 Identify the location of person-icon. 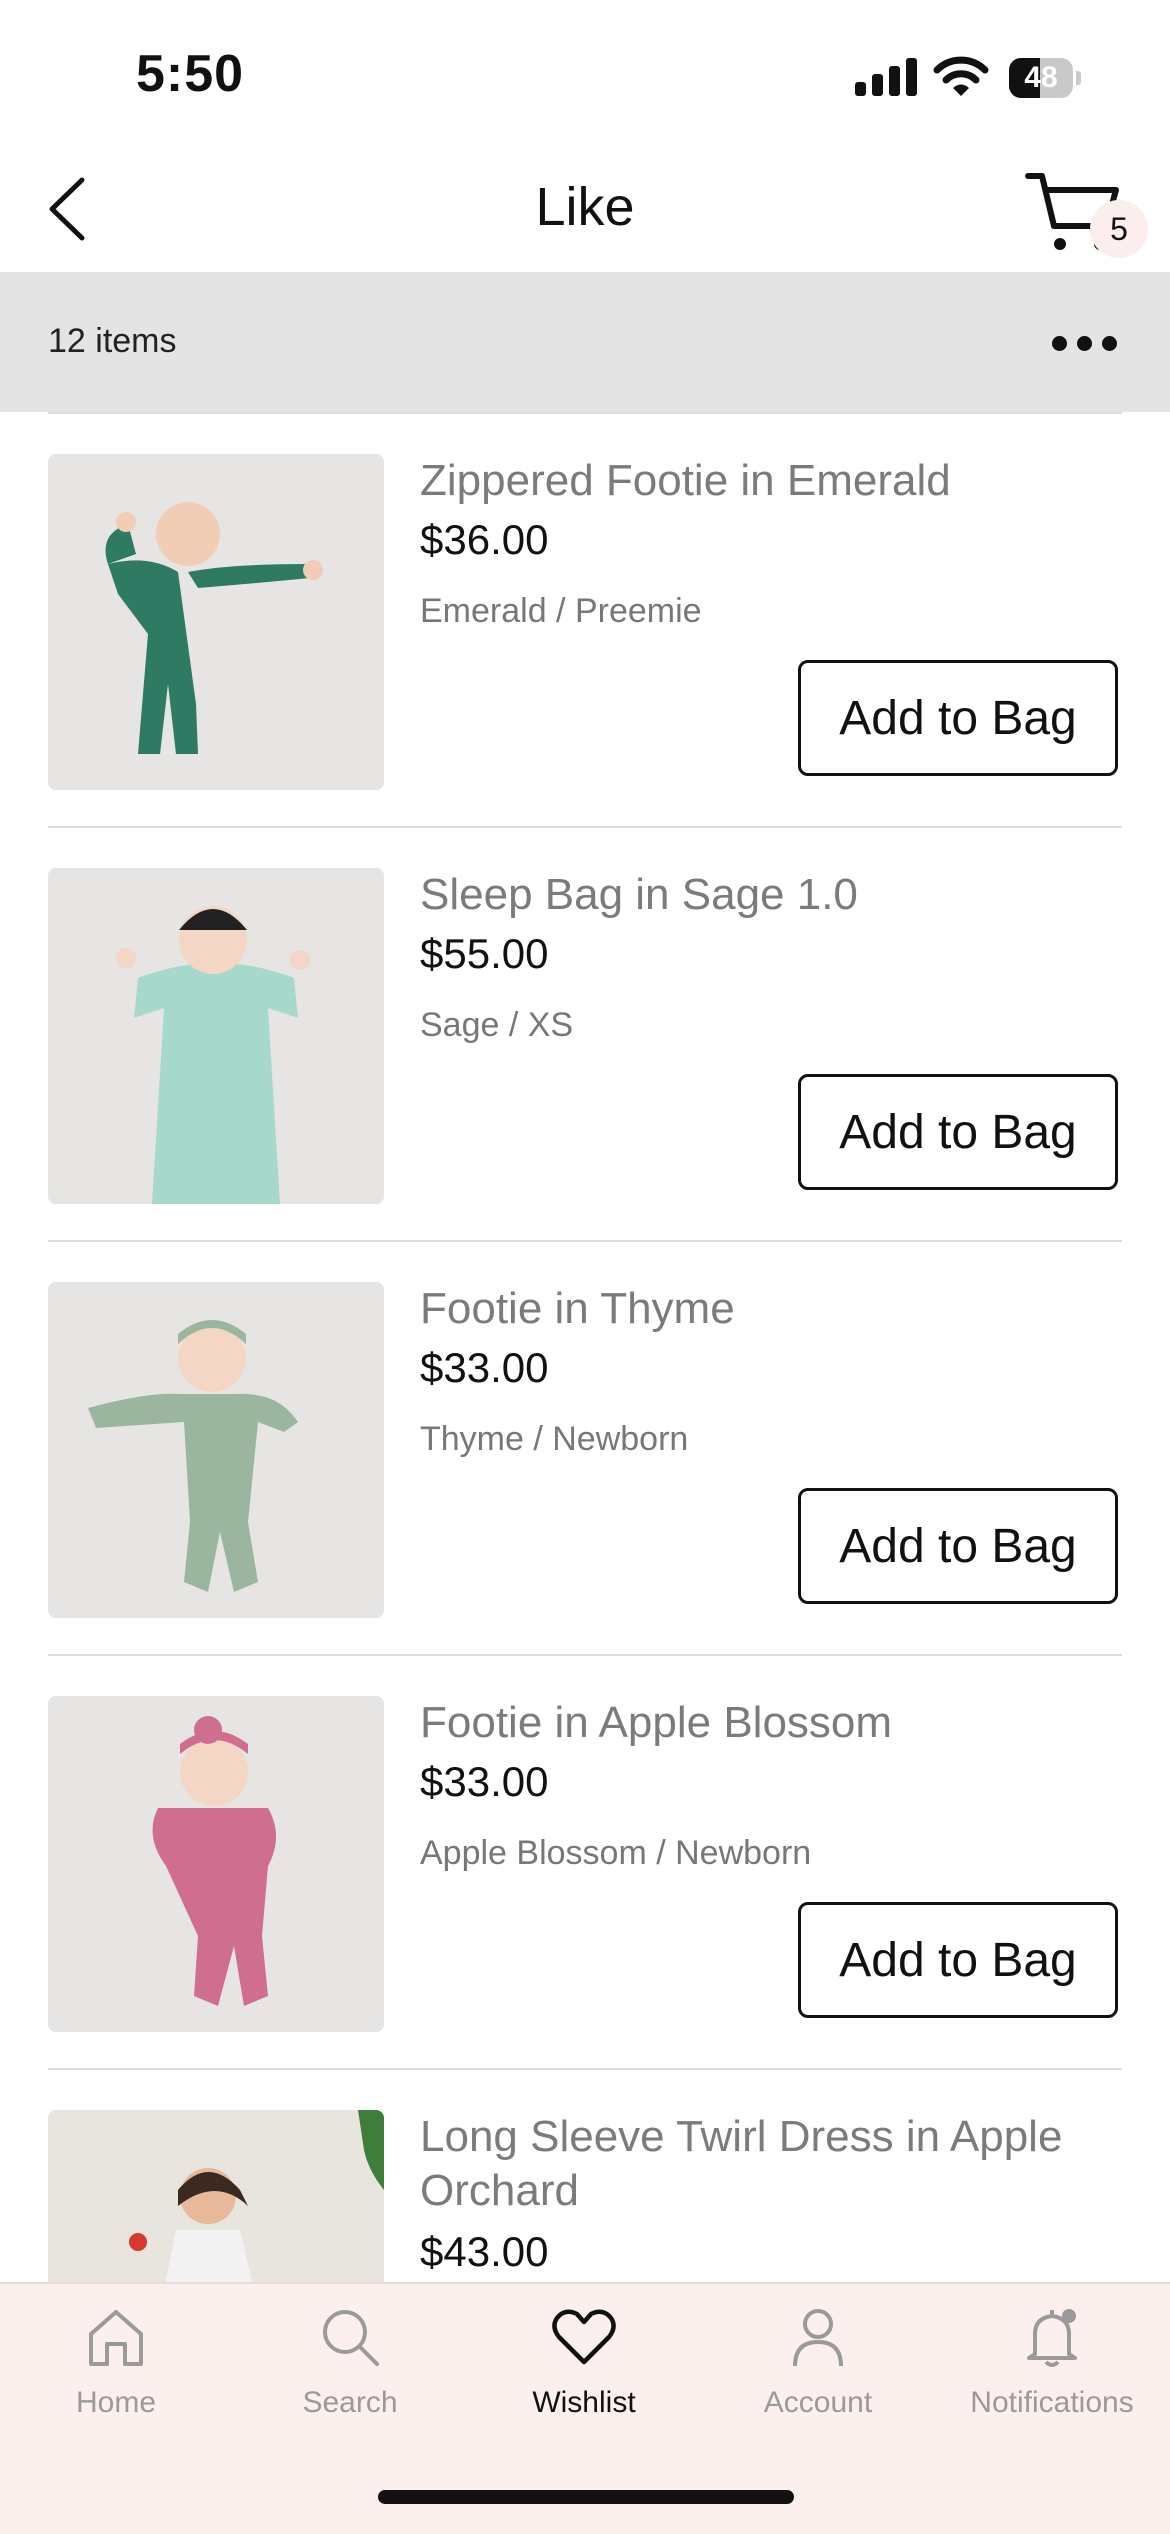
(818, 2338).